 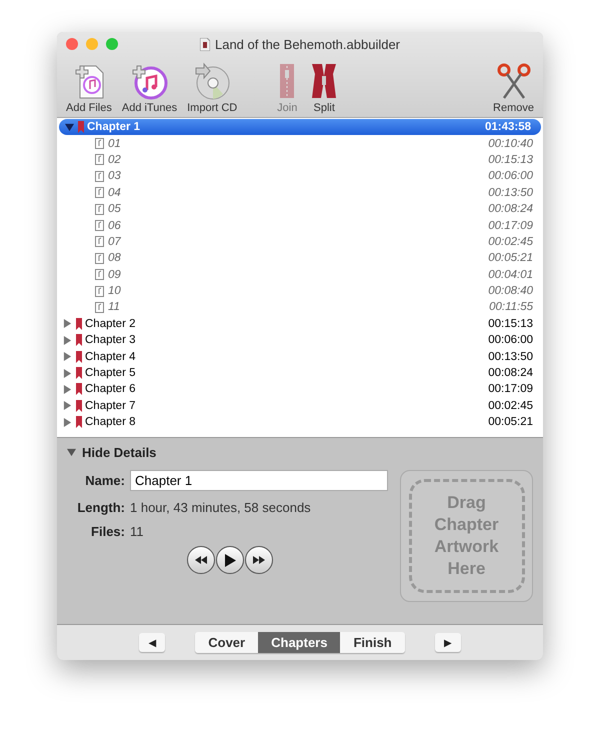 What do you see at coordinates (300, 192) in the screenshot?
I see `track-row: 04 00:13:50` at bounding box center [300, 192].